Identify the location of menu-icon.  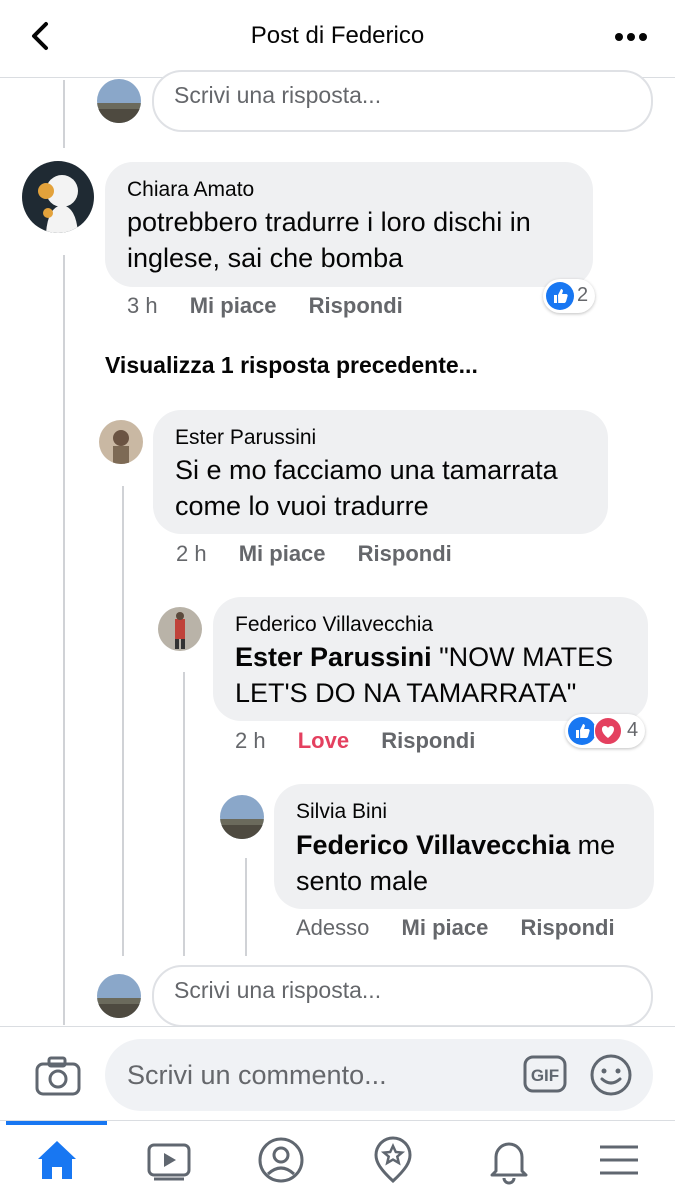
(619, 1160).